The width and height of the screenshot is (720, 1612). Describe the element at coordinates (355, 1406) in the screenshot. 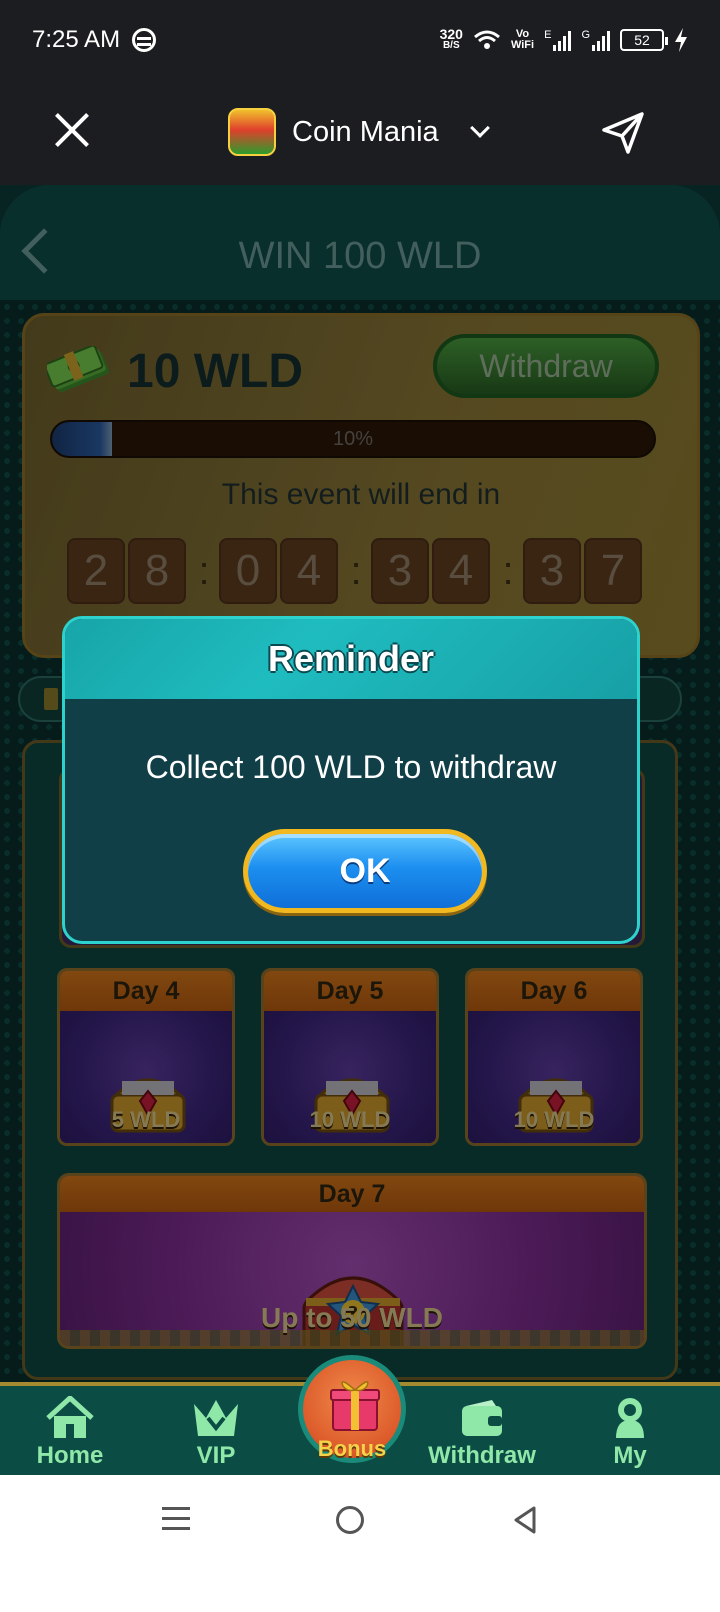

I see `gift-box-icon` at that location.